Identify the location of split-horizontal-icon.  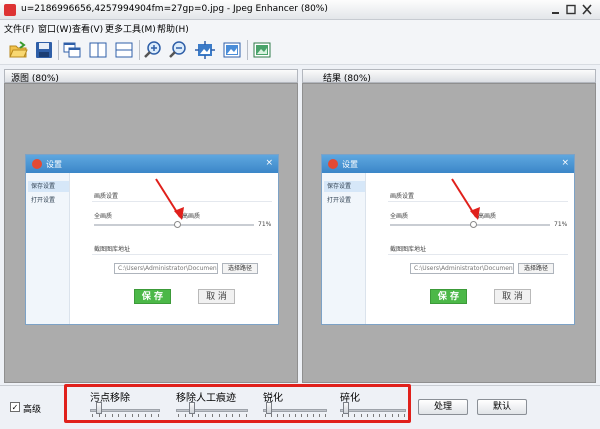
(124, 50).